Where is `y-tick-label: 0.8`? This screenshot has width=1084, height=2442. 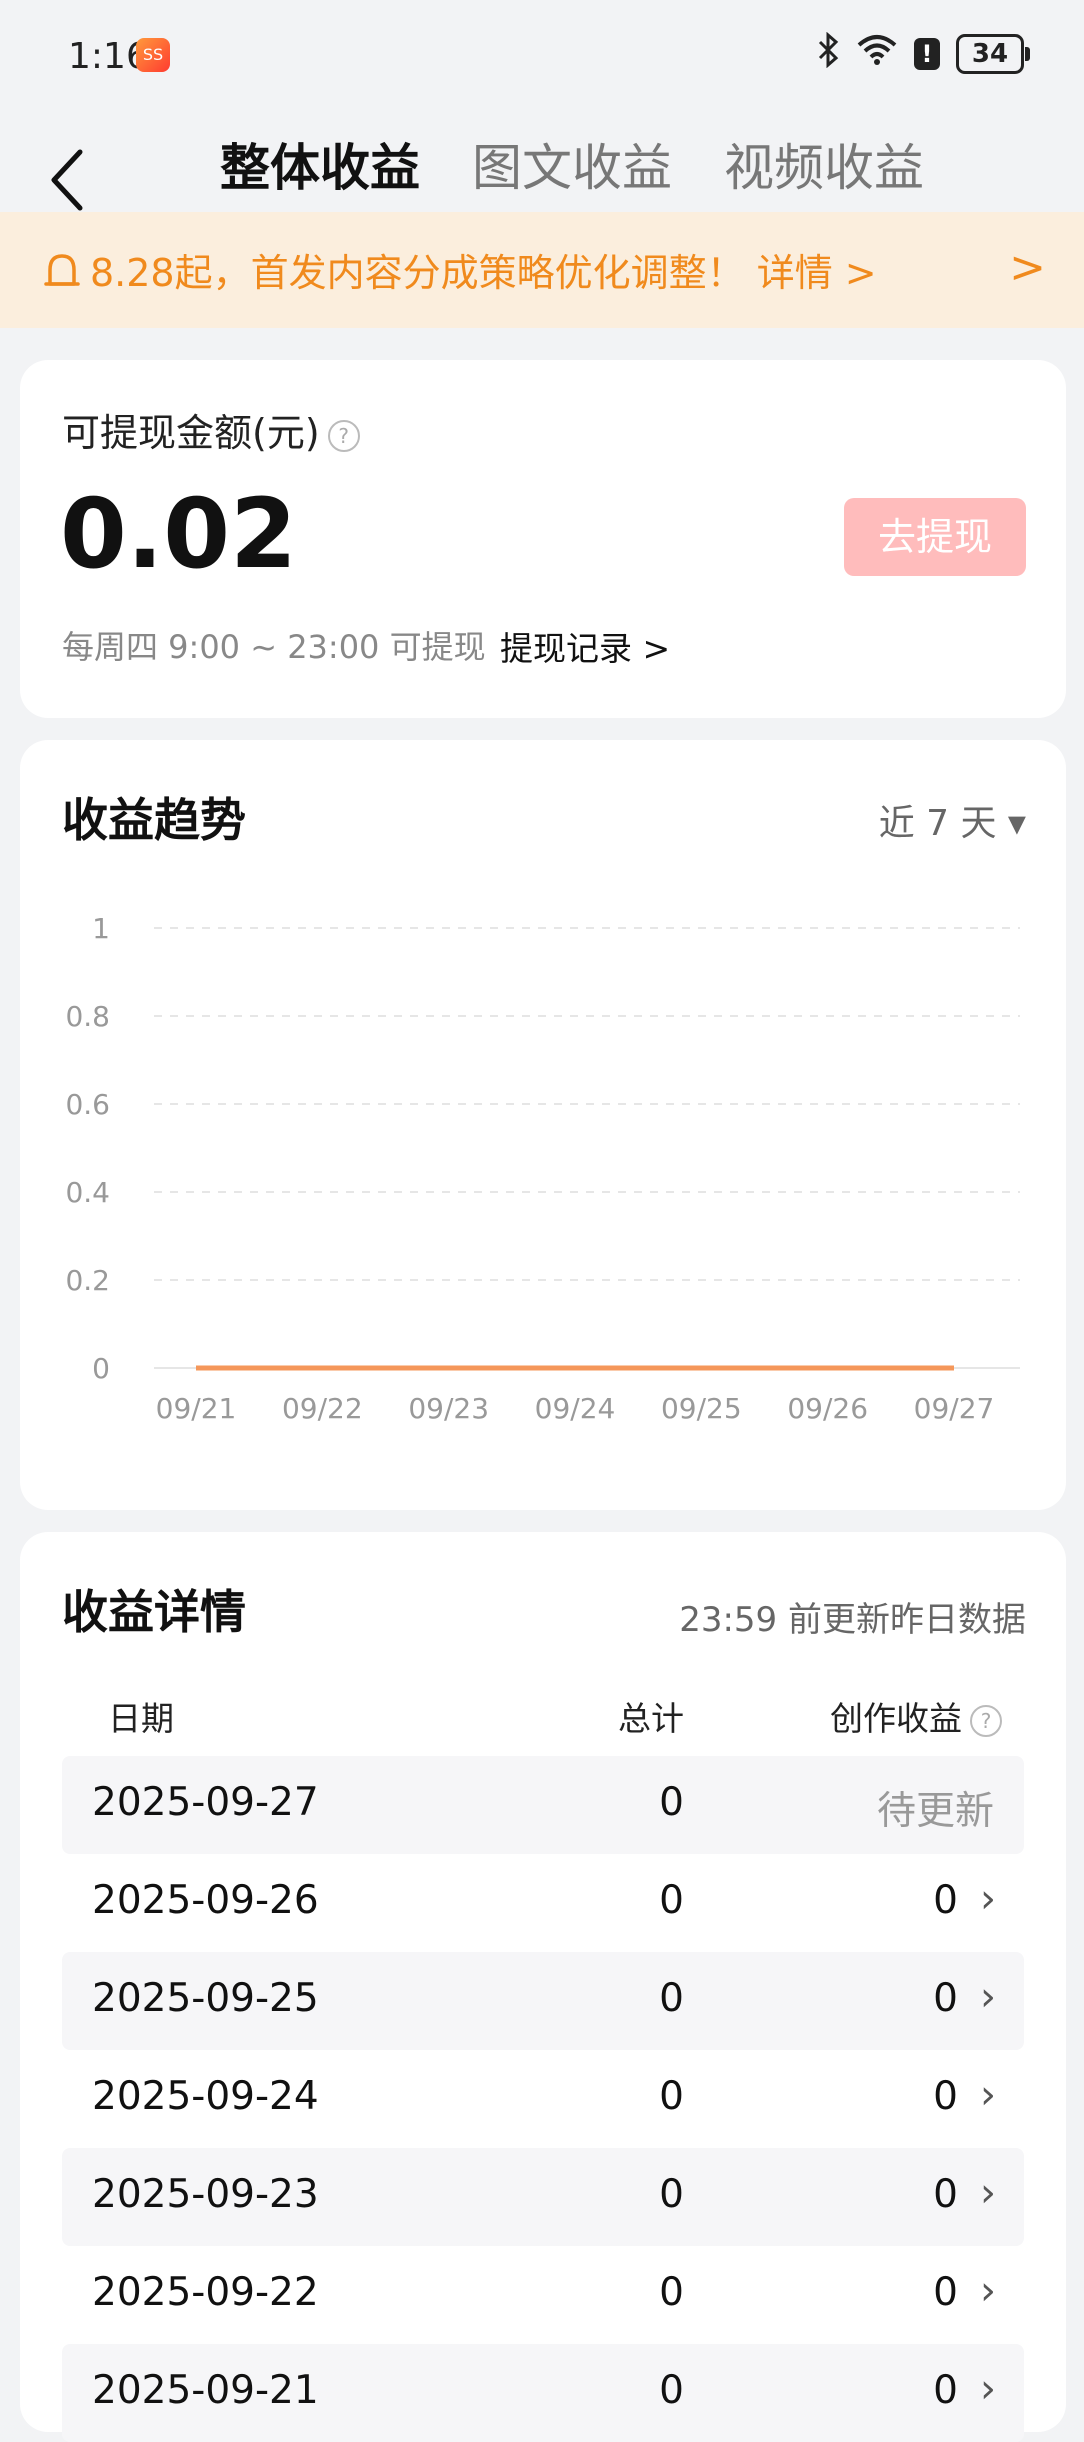 y-tick-label: 0.8 is located at coordinates (87, 1016).